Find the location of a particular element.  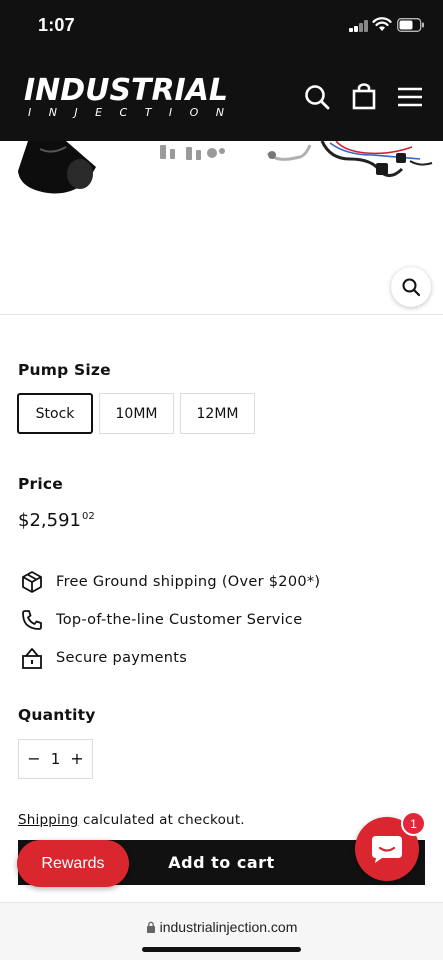

price-whole: $2,591 is located at coordinates (49, 520).